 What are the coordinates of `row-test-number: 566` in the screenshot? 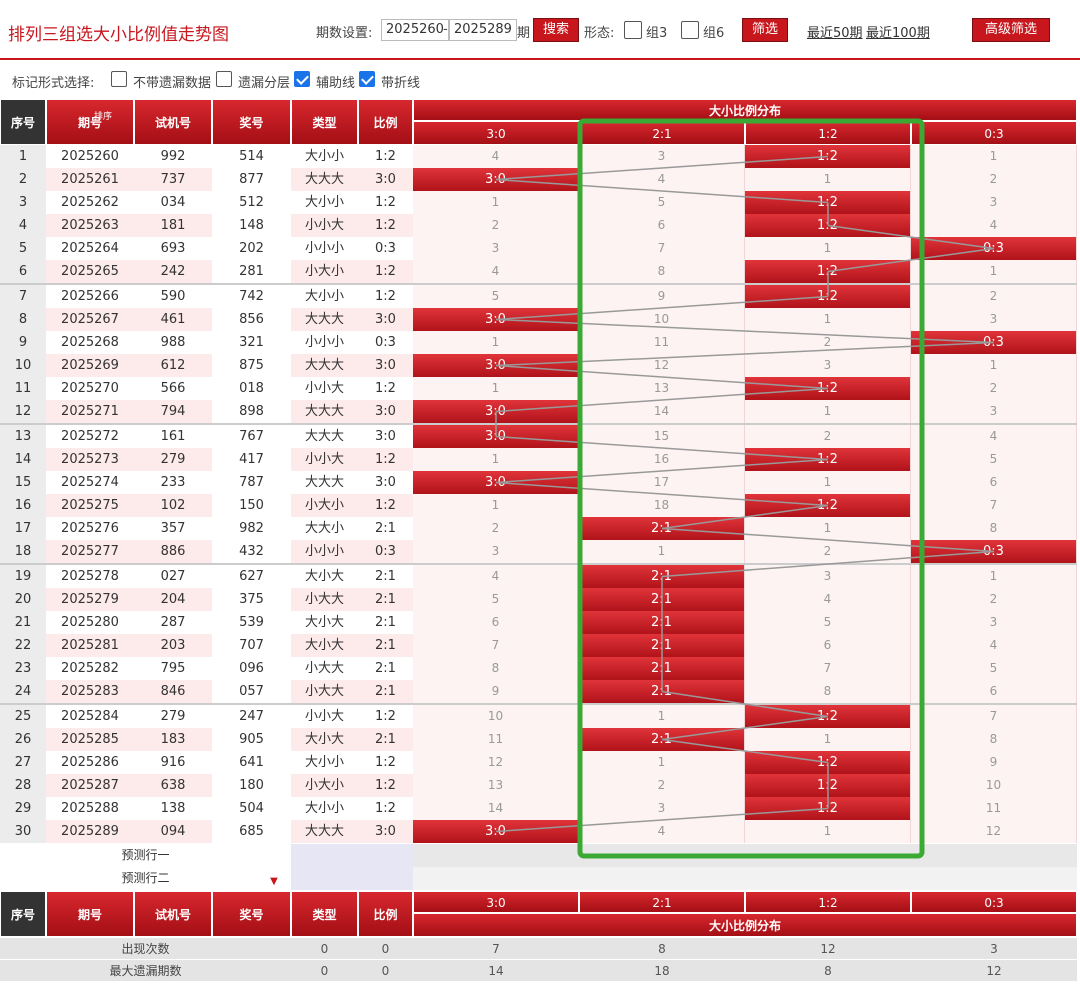 It's located at (173, 388).